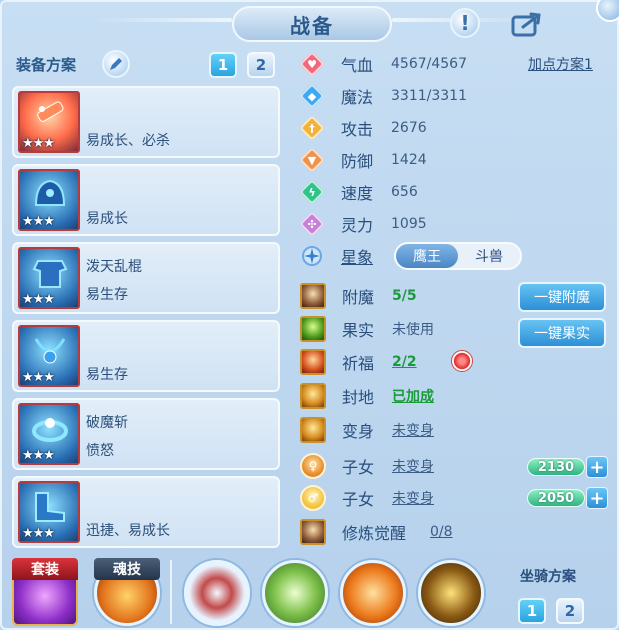  Describe the element at coordinates (357, 97) in the screenshot. I see `stat-name: 魔法` at that location.